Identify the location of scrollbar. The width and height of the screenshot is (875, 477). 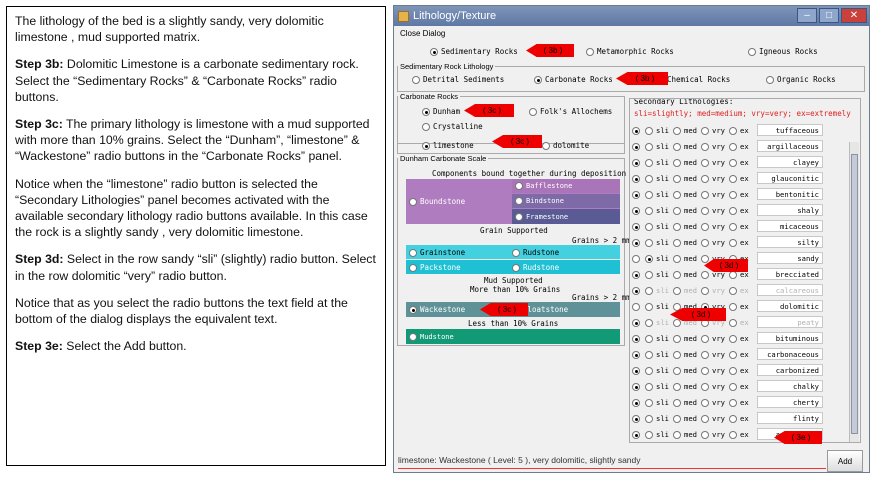
(854, 292).